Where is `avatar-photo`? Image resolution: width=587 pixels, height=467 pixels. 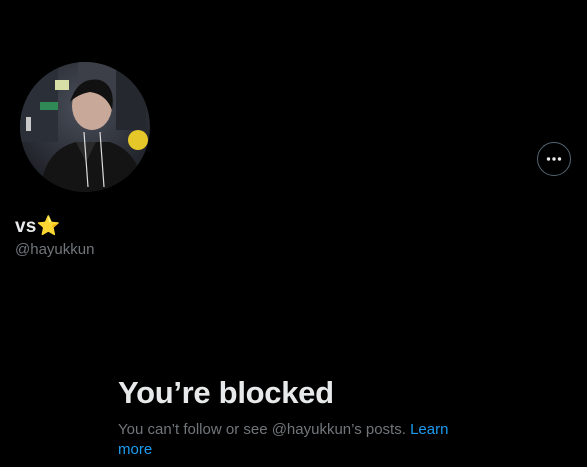 avatar-photo is located at coordinates (85, 127).